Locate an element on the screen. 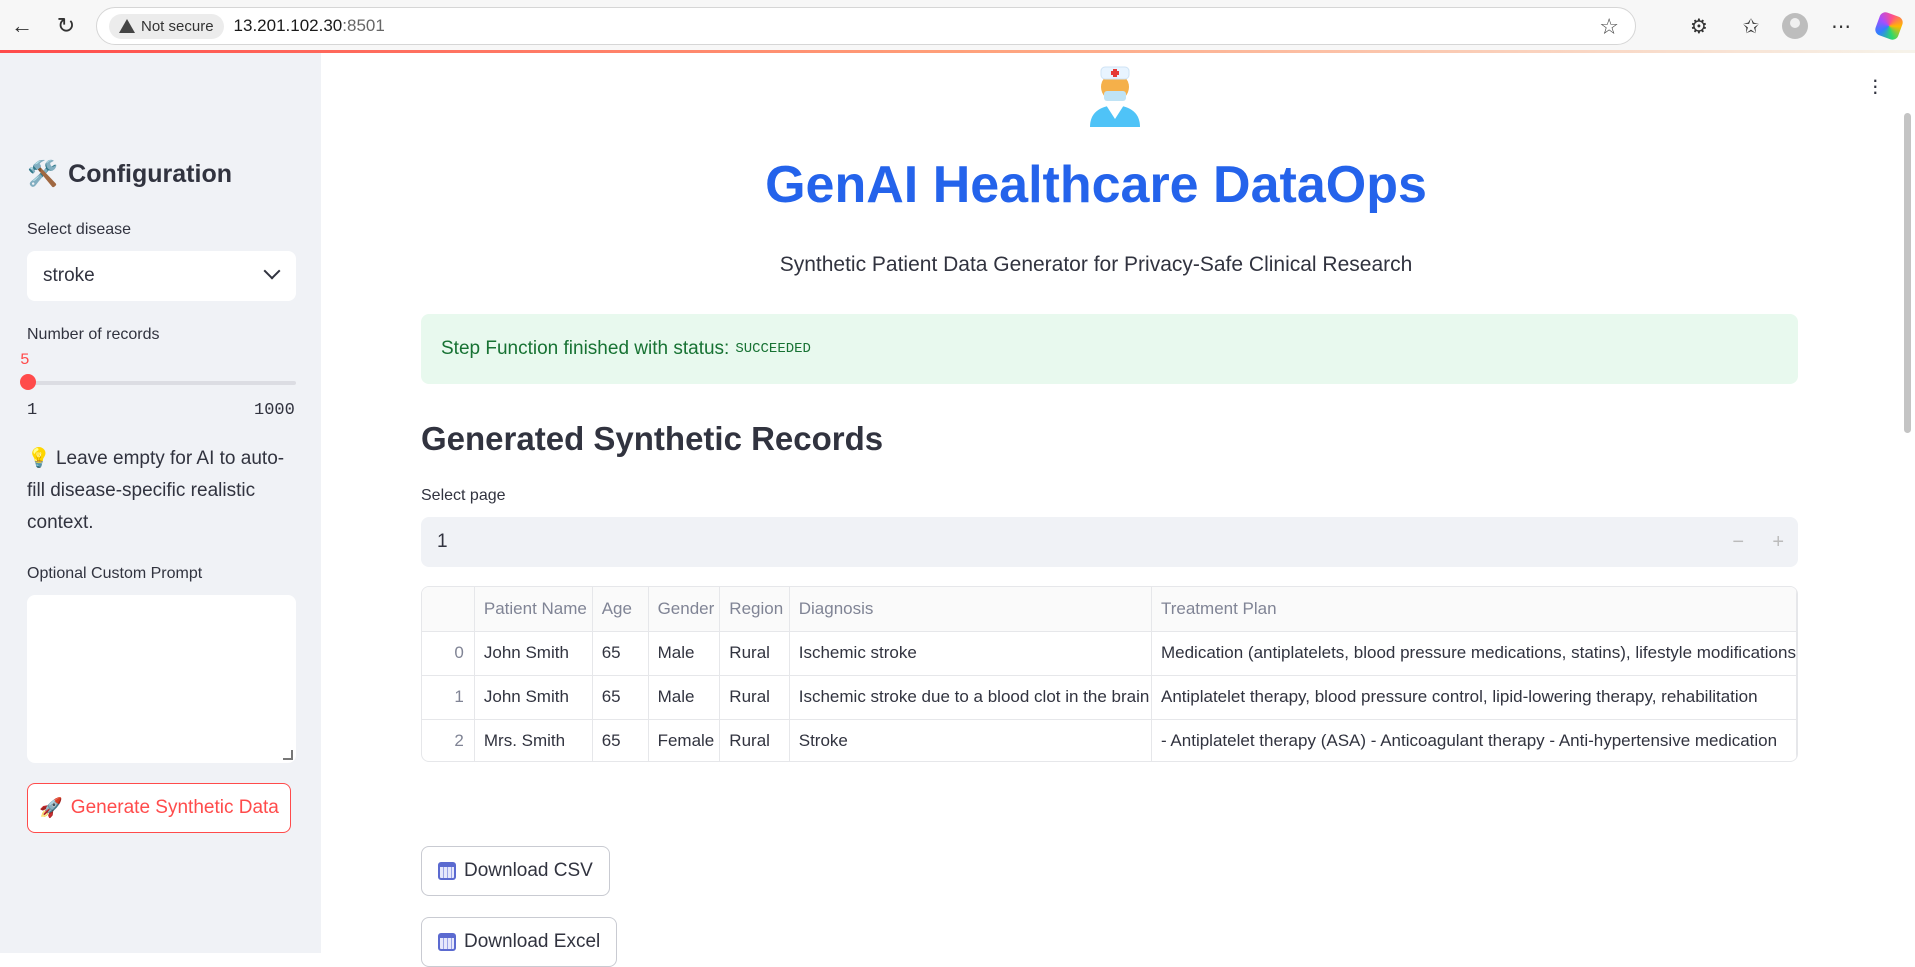 This screenshot has width=1915, height=967. tools-icon: 🛠️ is located at coordinates (43, 174).